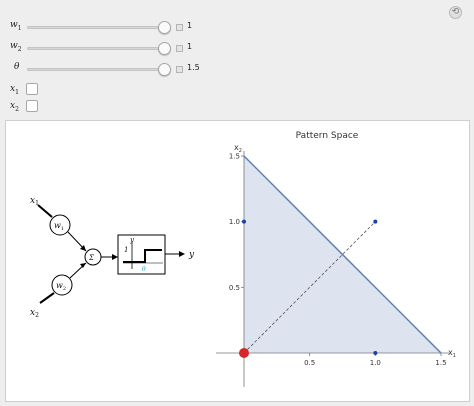 Image resolution: width=474 pixels, height=406 pixels. Describe the element at coordinates (237, 69) in the screenshot. I see `slider-row-theta: θ 1.5` at that location.